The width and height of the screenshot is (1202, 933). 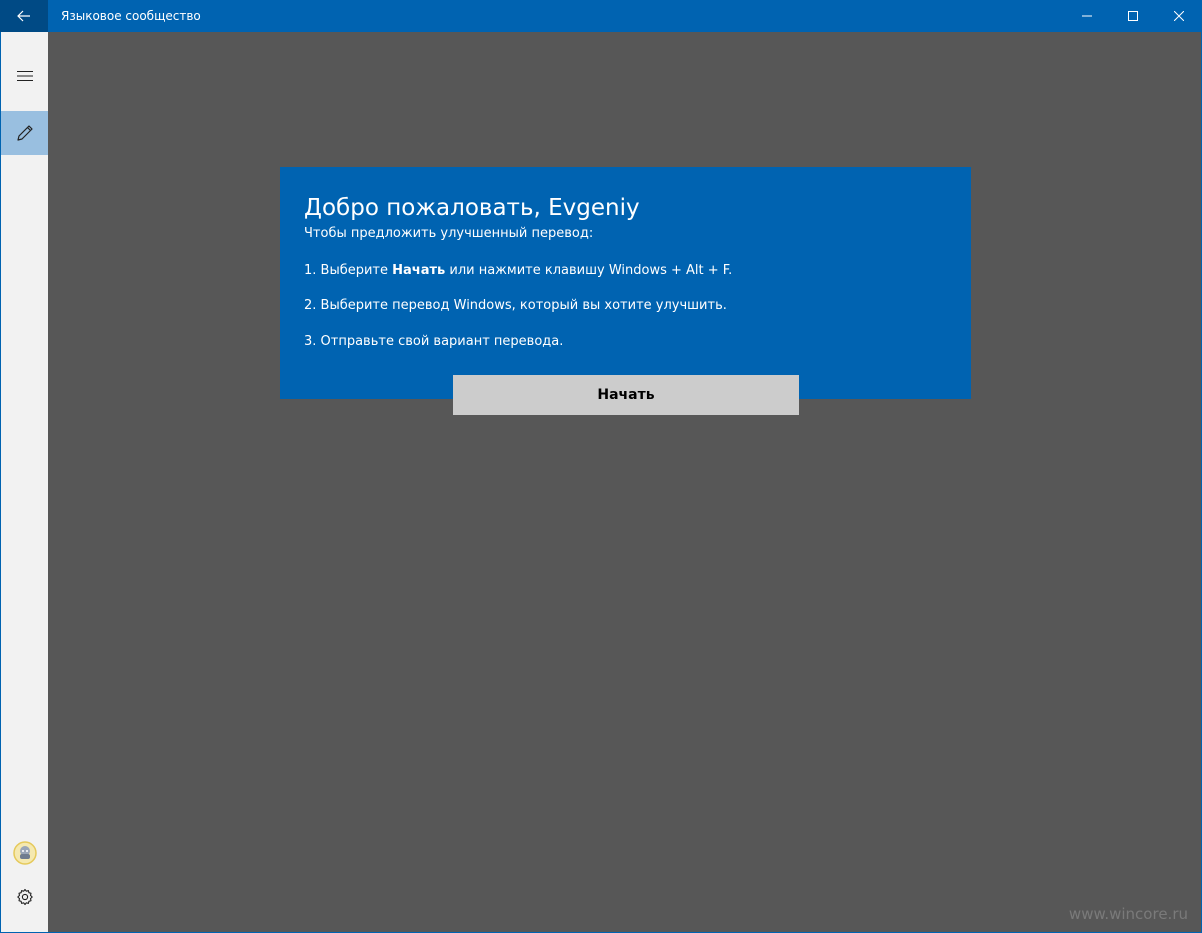 I want to click on avatar-icon, so click(x=24, y=853).